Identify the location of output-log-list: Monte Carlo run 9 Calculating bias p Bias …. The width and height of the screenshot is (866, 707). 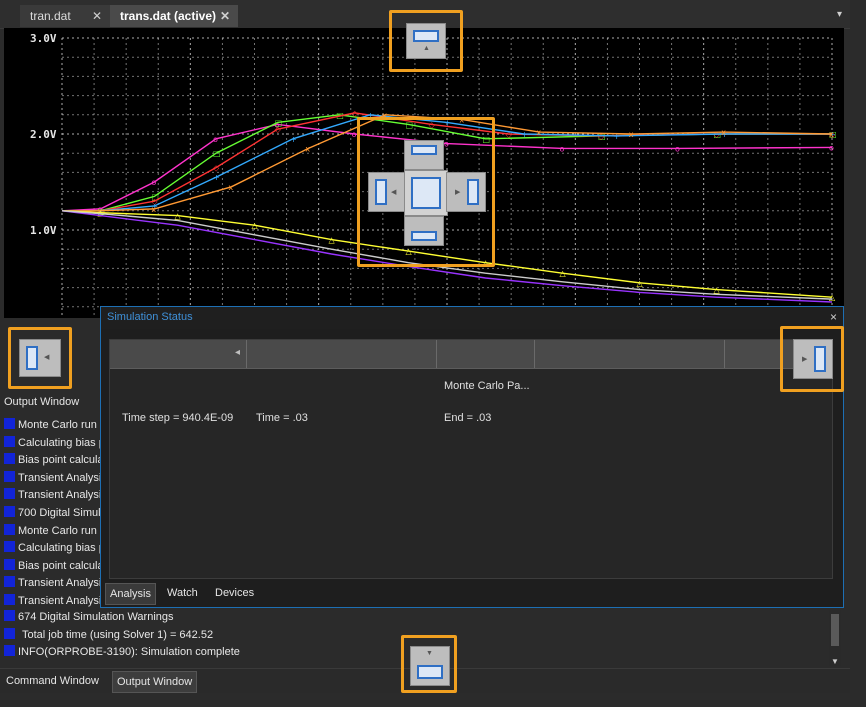
(76, 515).